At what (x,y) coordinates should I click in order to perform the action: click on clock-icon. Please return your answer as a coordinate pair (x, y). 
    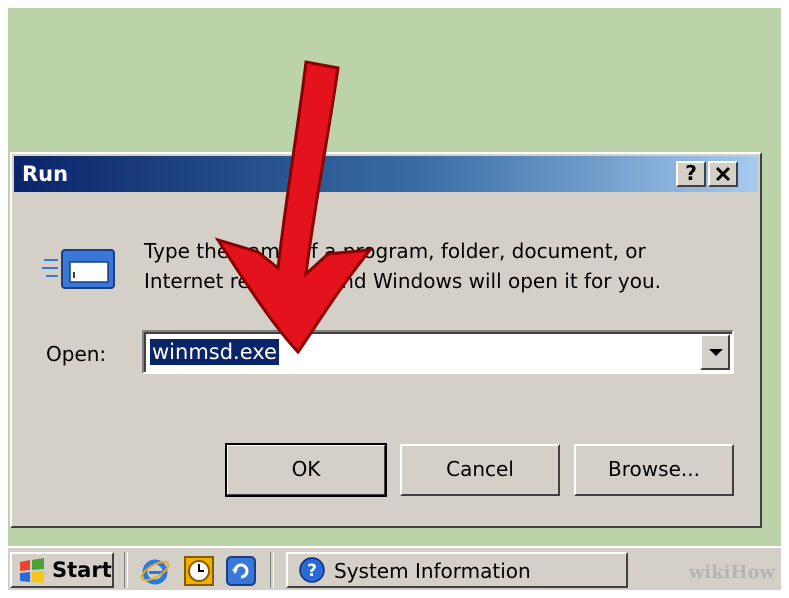
    Looking at the image, I should click on (199, 571).